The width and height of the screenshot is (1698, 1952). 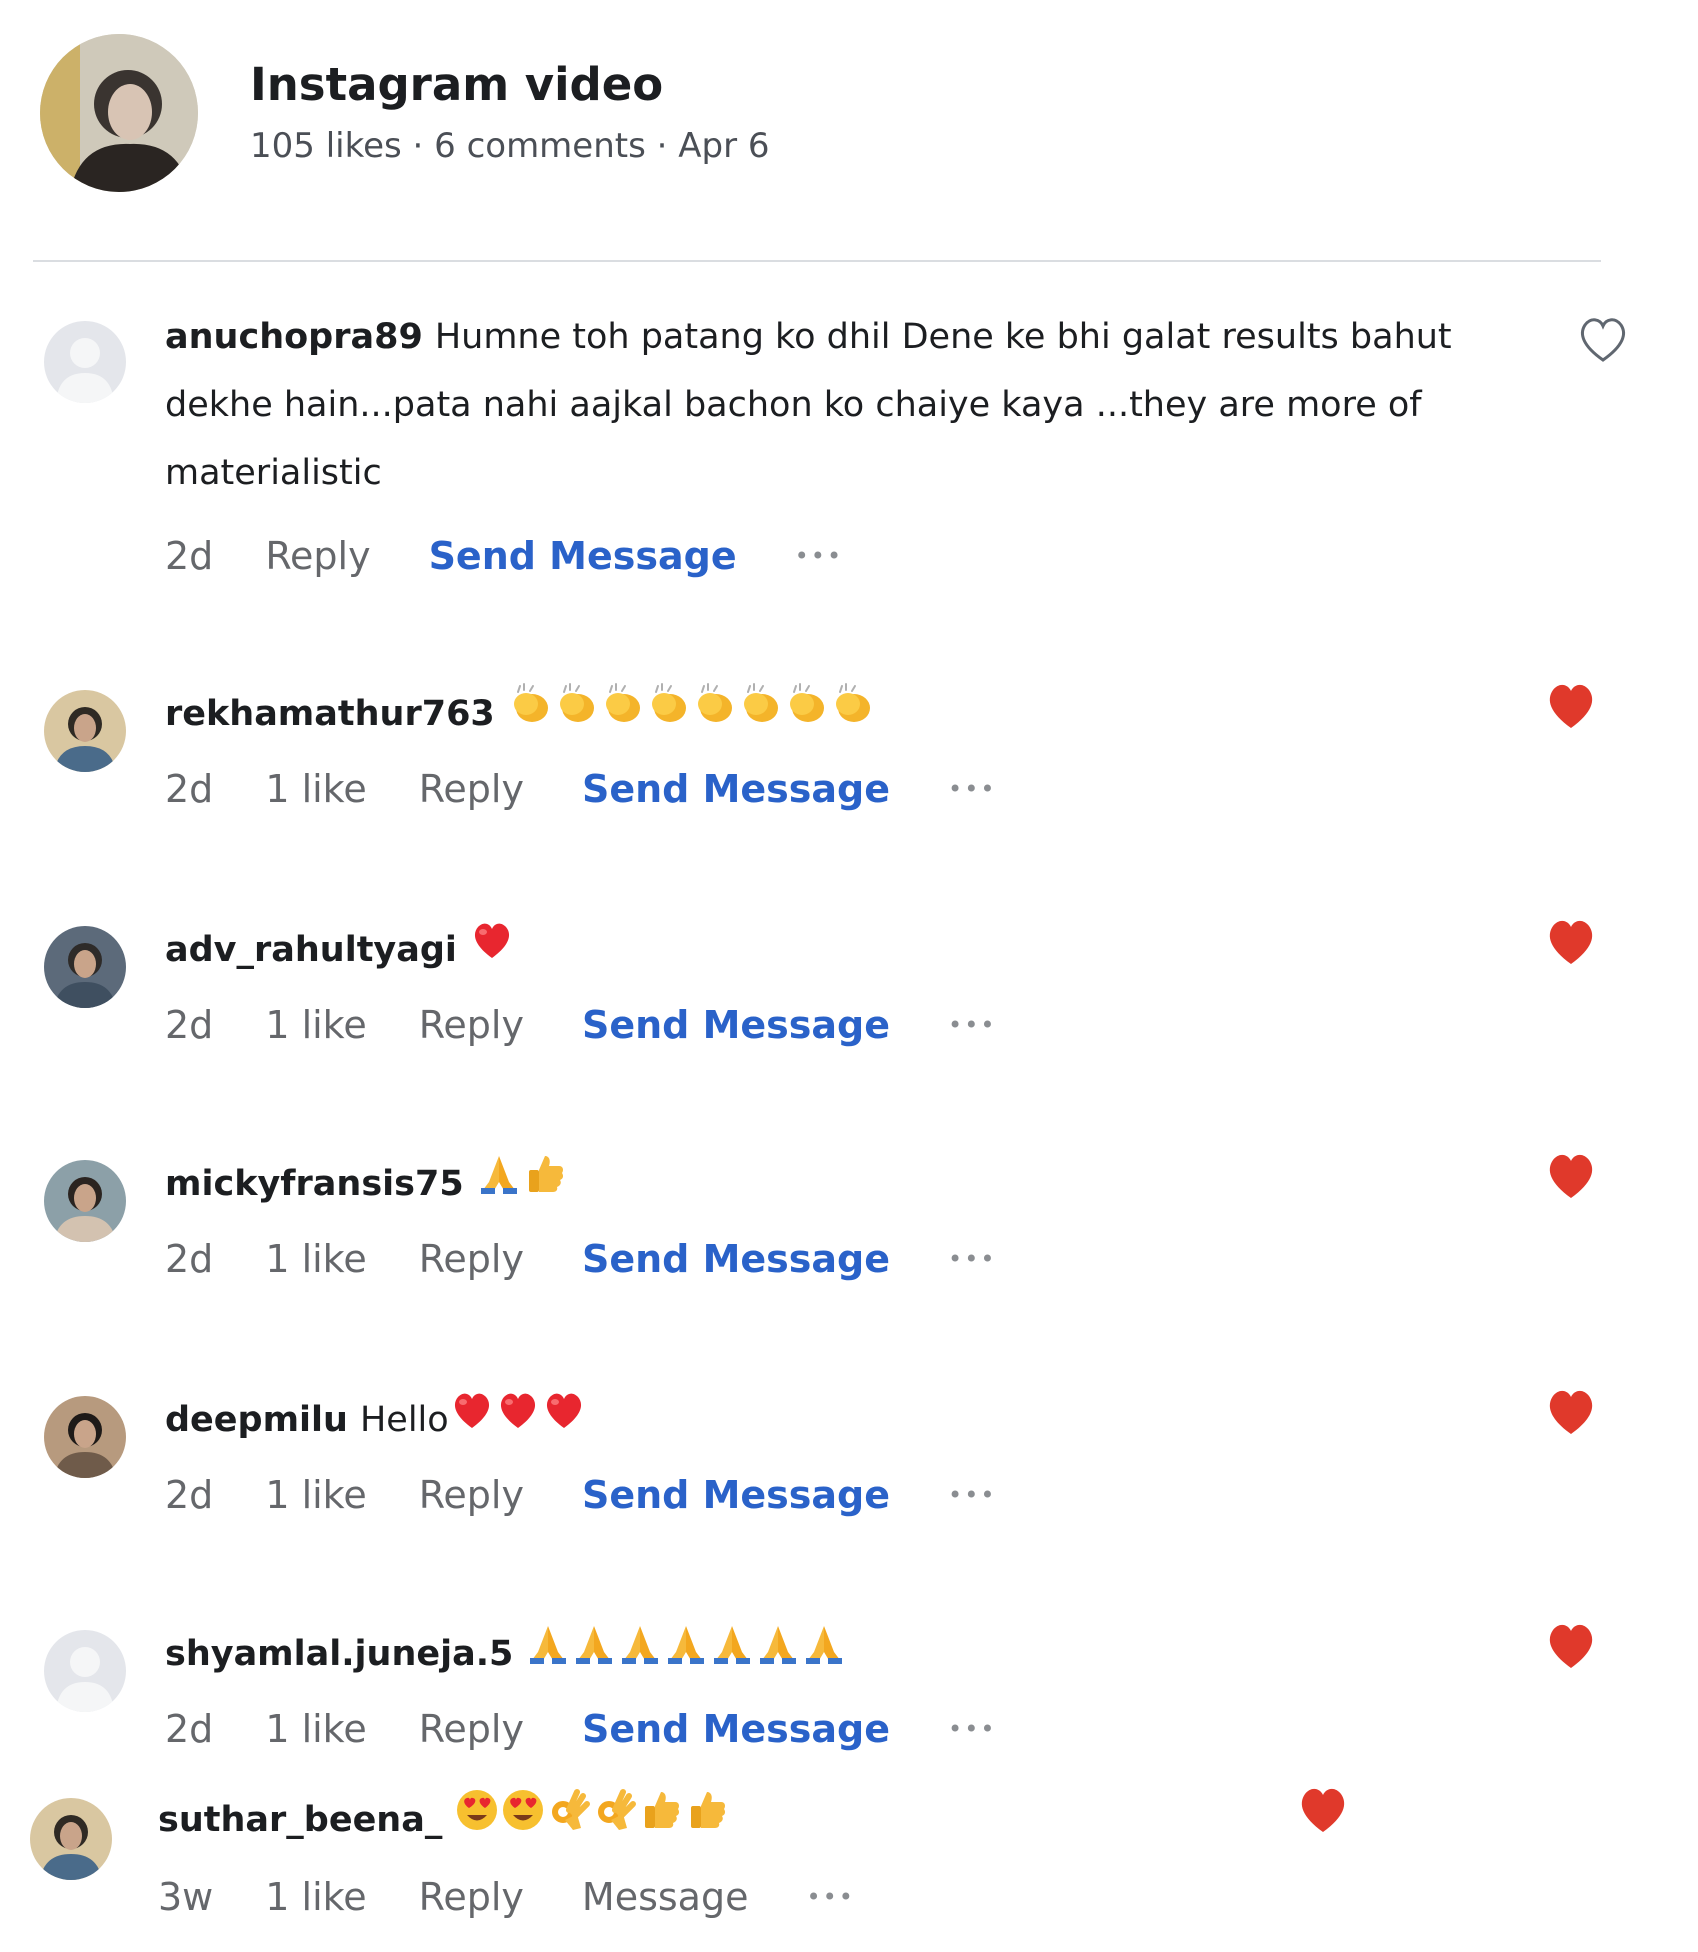 What do you see at coordinates (339, 1654) in the screenshot?
I see `comment-username: shyamlal.juneja.5` at bounding box center [339, 1654].